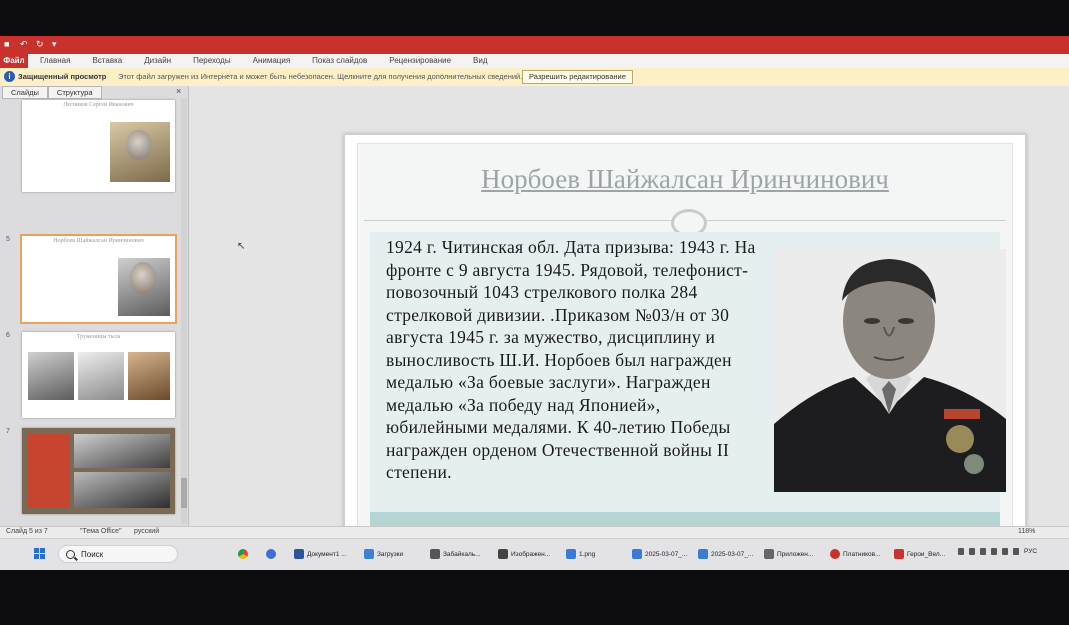 The width and height of the screenshot is (1069, 625). What do you see at coordinates (899, 554) in the screenshot?
I see `powerpoint-icon` at bounding box center [899, 554].